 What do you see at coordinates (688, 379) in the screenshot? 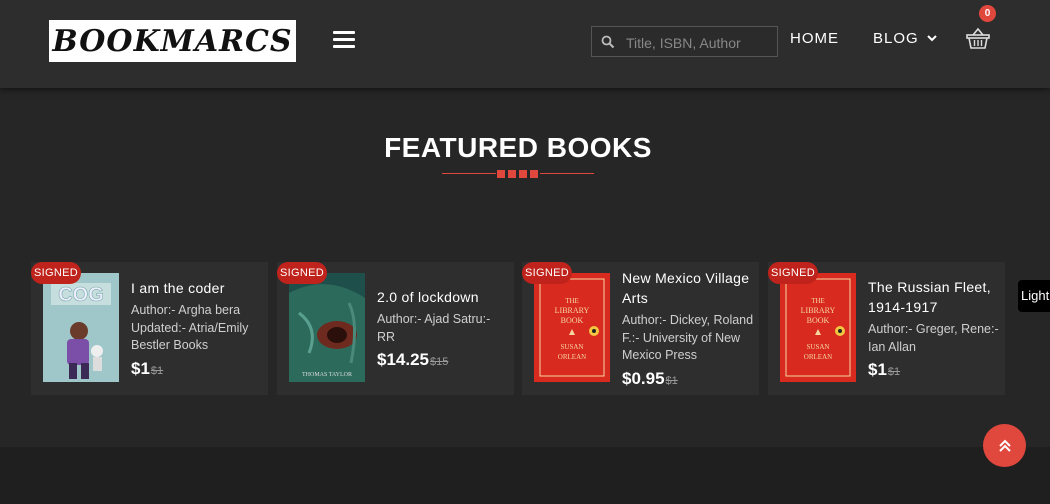
I see `book-price: $0.95$1` at bounding box center [688, 379].